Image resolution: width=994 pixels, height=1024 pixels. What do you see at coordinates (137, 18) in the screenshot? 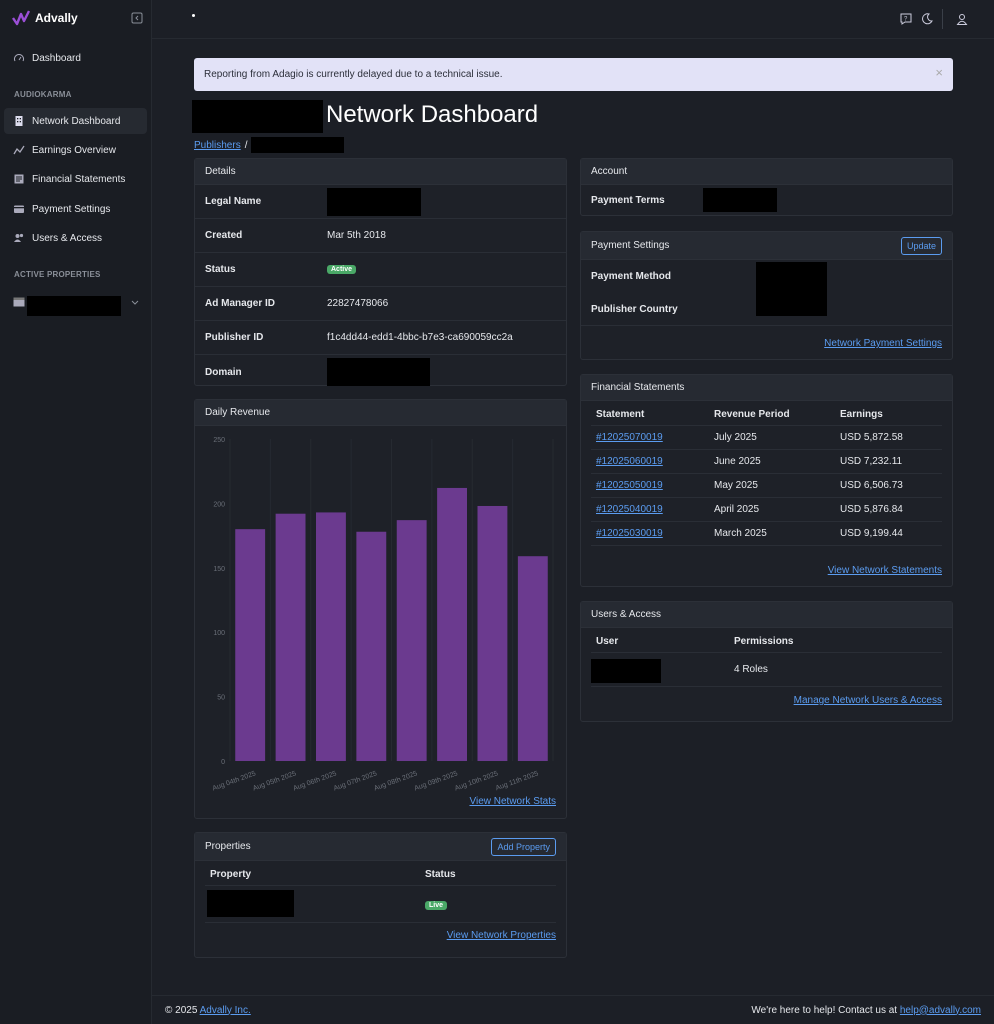
I see `collapse-sidebar-icon` at bounding box center [137, 18].